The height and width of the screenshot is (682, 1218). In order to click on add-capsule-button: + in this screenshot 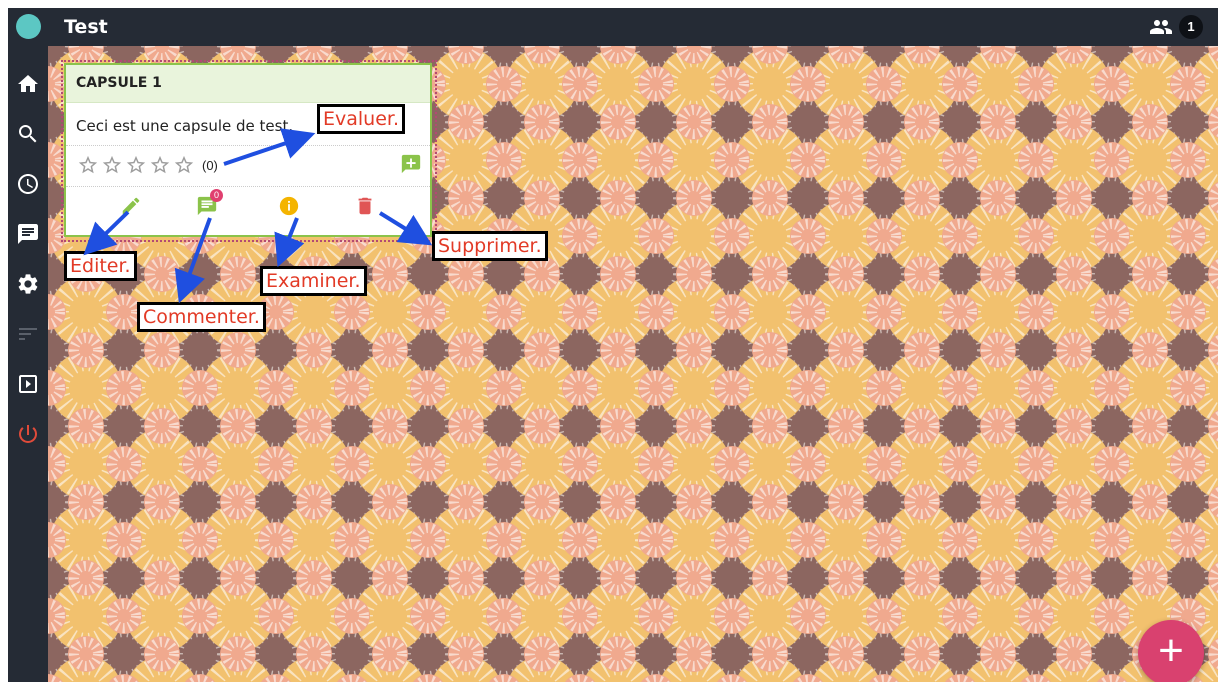, I will do `click(1171, 651)`.